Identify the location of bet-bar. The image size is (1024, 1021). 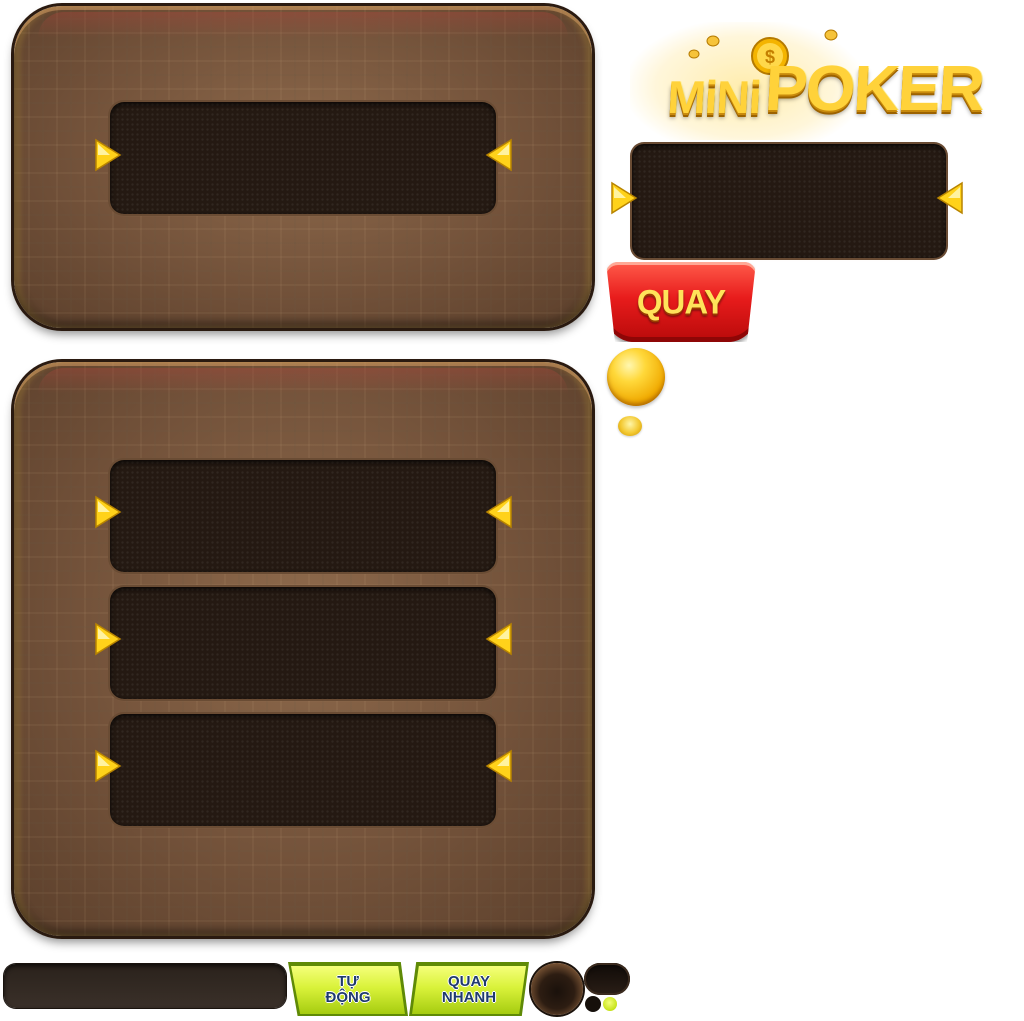
(145, 986).